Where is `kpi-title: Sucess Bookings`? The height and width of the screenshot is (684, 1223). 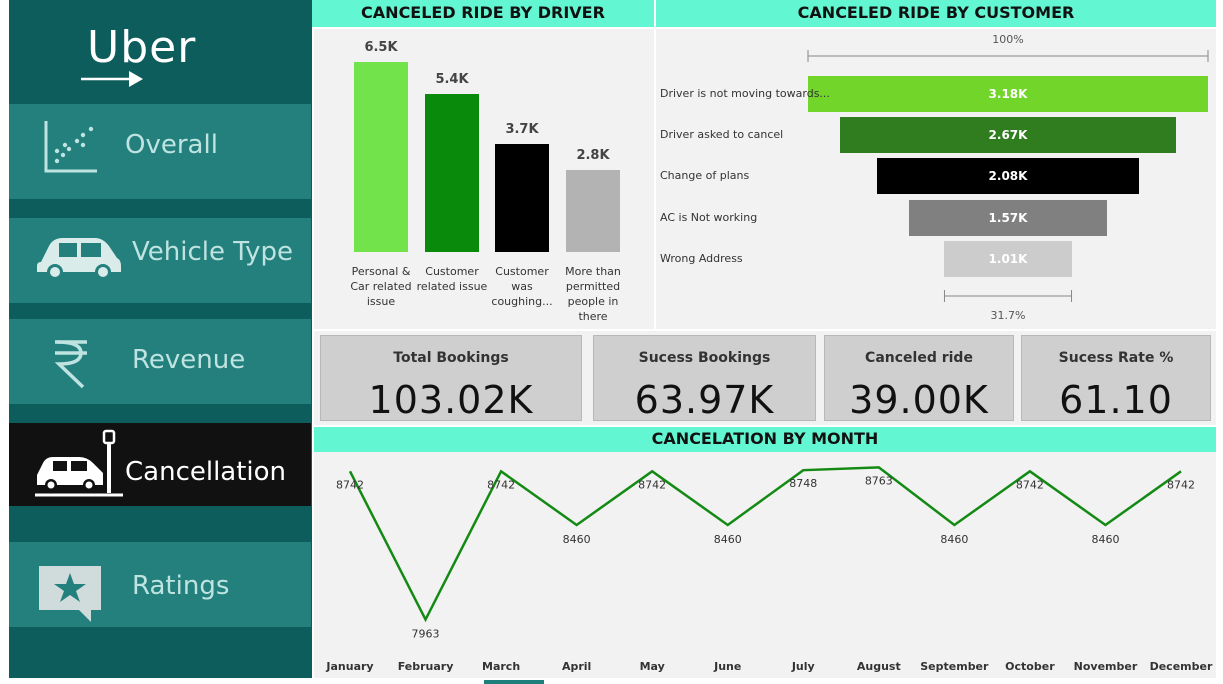 kpi-title: Sucess Bookings is located at coordinates (704, 358).